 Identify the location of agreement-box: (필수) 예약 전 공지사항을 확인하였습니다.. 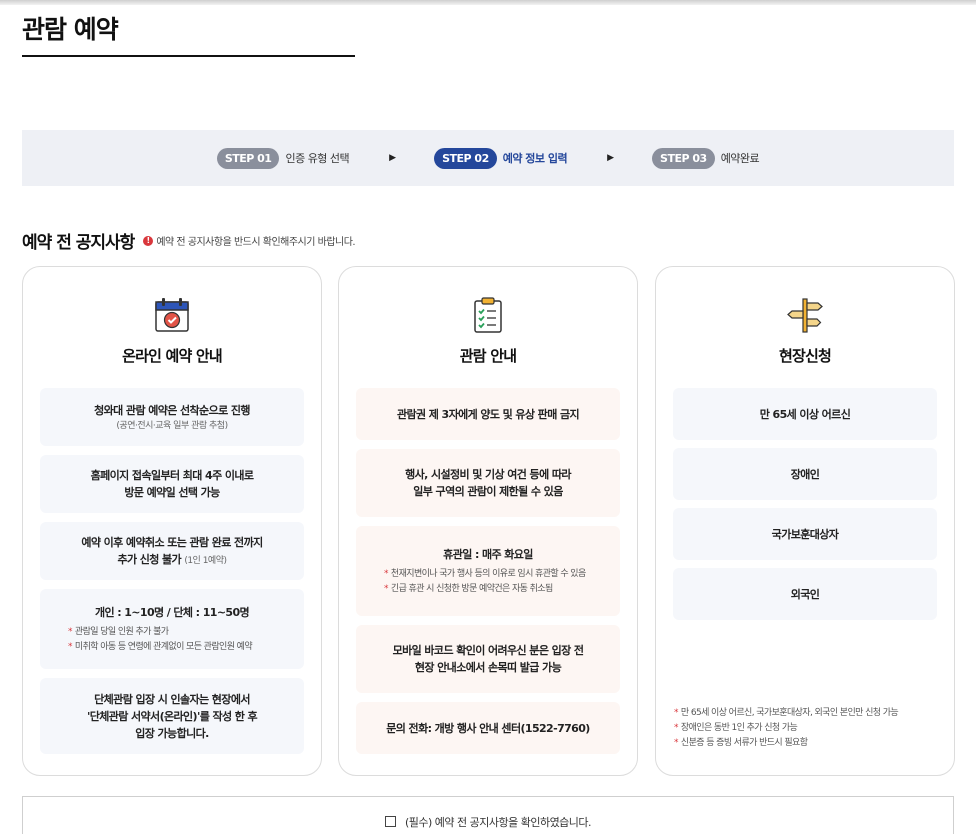
(488, 815).